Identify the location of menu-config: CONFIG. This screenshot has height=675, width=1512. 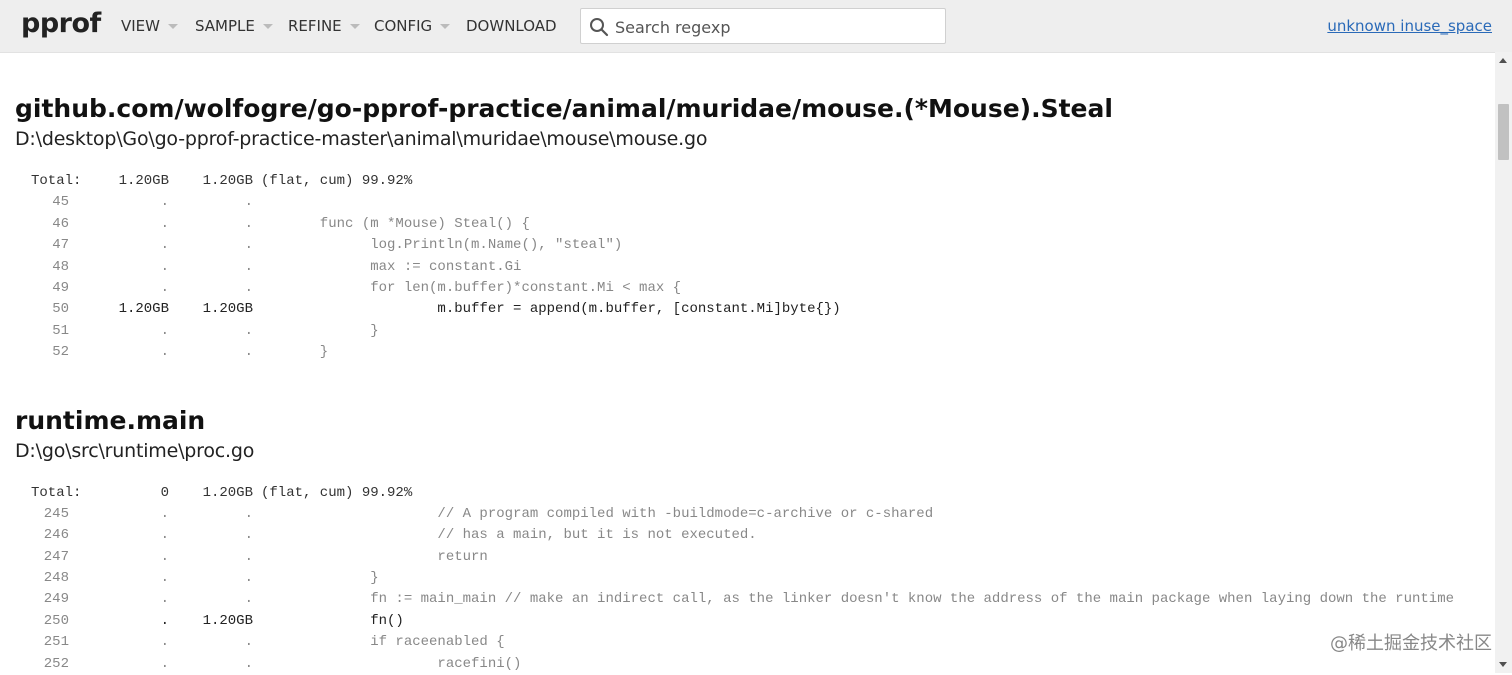
(412, 26).